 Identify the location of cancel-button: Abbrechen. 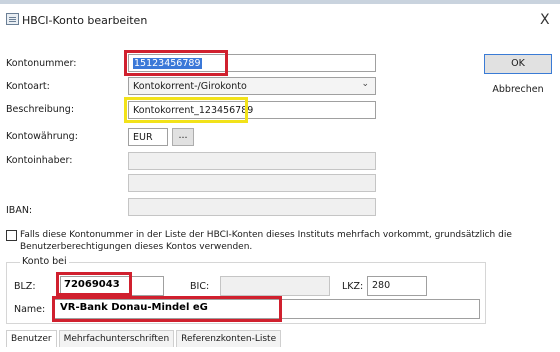
(518, 90).